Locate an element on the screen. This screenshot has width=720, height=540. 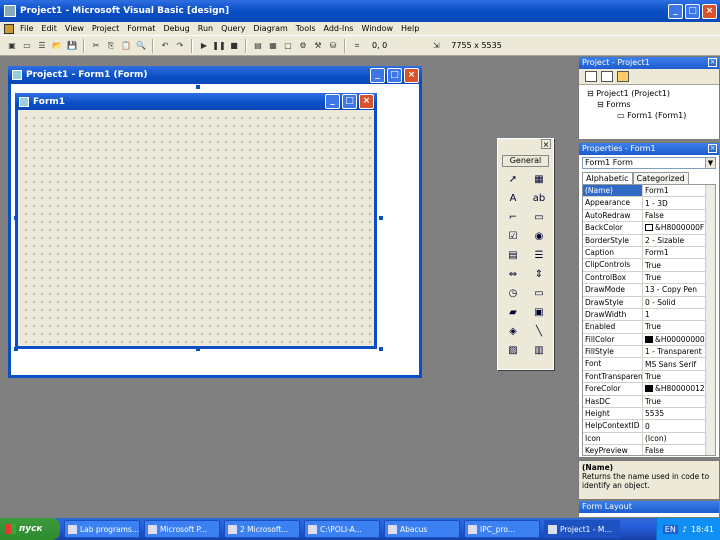
resize-handle-bottom-left is located at coordinates (16, 349).